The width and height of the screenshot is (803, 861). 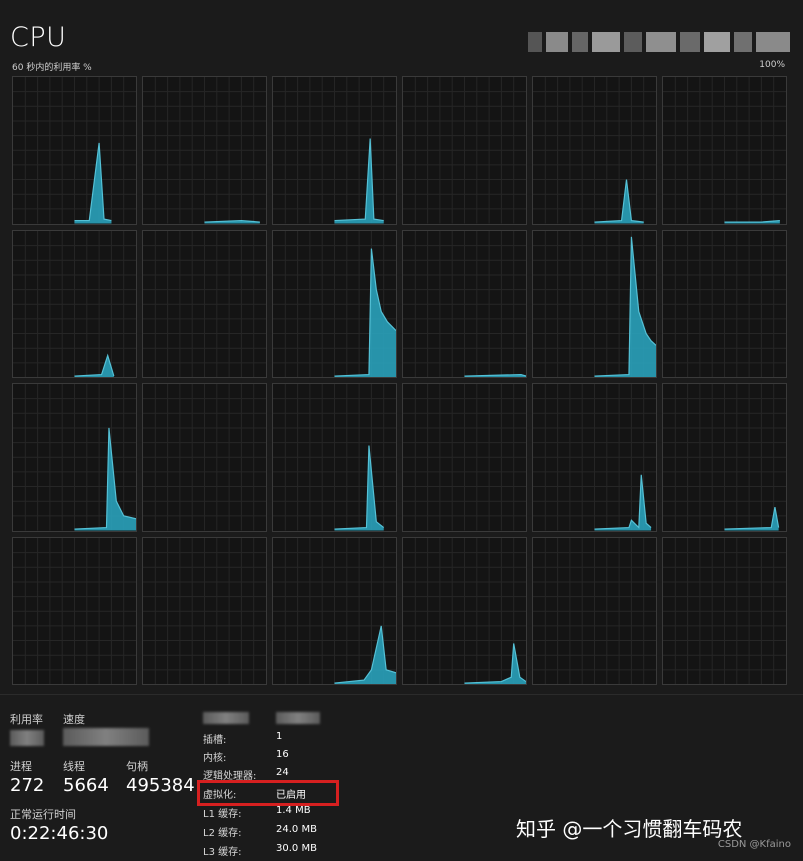 I want to click on utilization-value-blurred, so click(x=27, y=738).